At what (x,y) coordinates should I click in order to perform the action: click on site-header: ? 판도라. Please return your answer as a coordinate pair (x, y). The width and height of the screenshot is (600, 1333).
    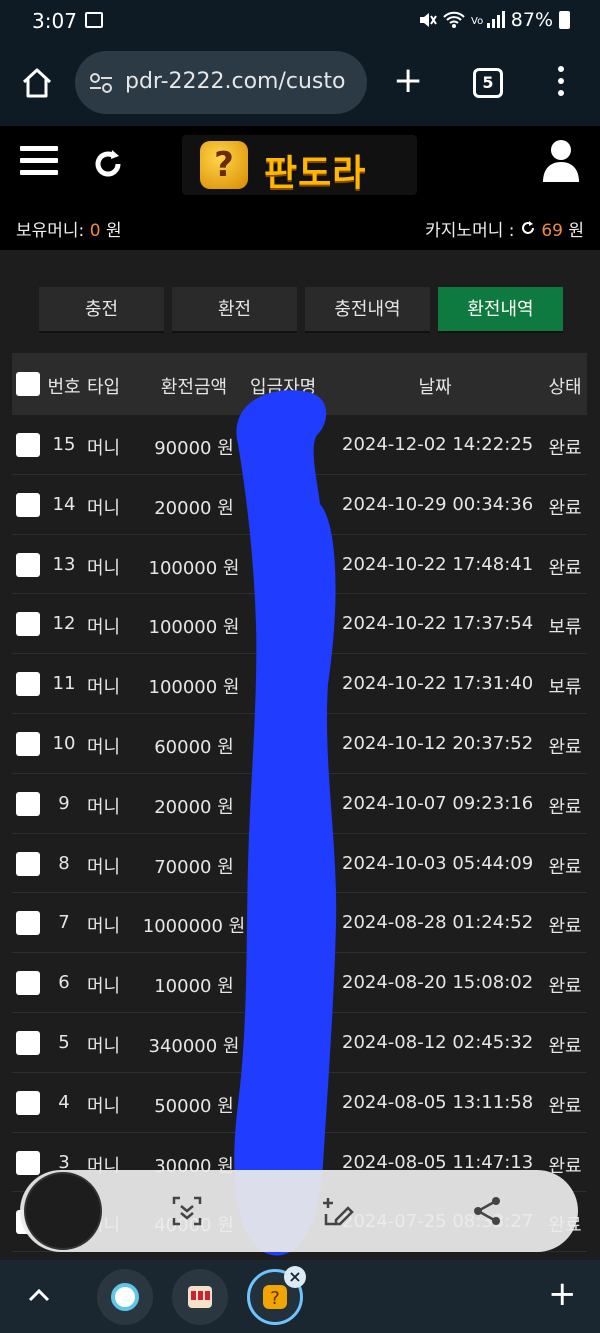
    Looking at the image, I should click on (300, 163).